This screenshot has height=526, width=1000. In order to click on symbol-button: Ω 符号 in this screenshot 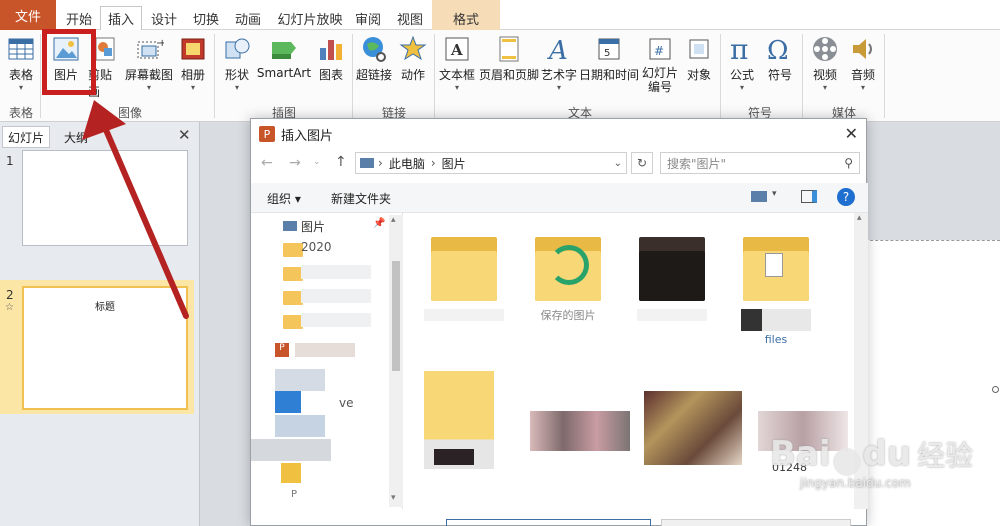, I will do `click(780, 58)`.